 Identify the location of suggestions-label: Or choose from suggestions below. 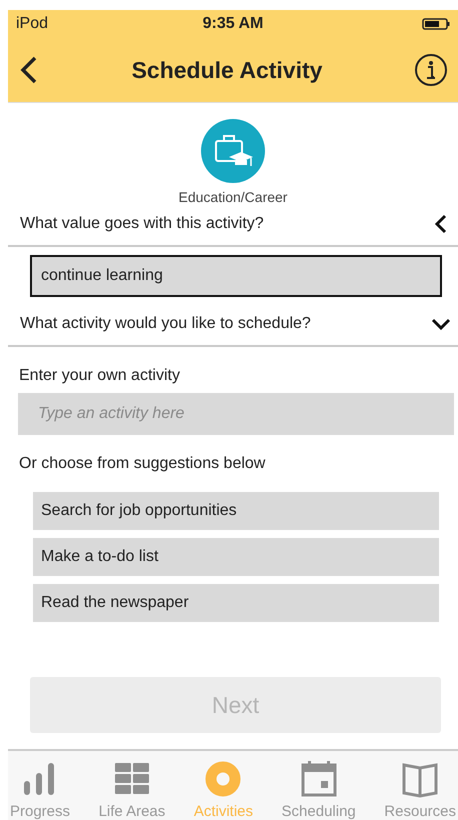
(142, 464).